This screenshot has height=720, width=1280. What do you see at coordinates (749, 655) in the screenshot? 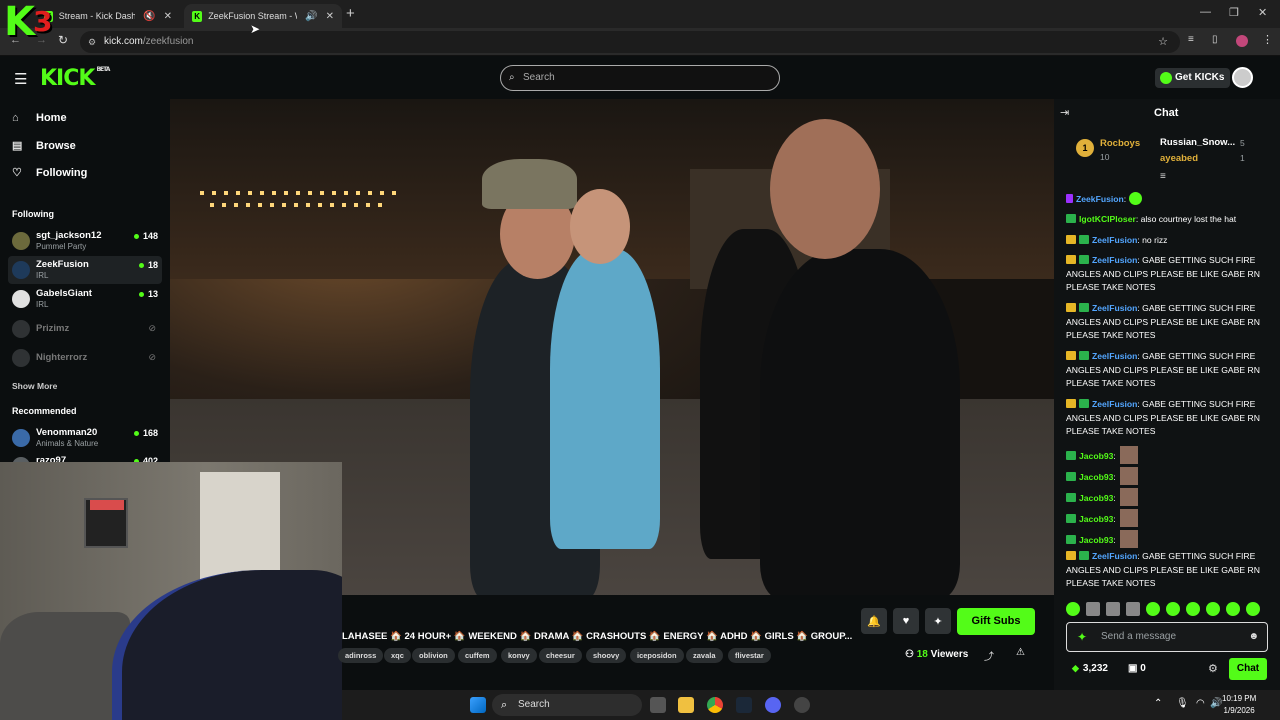
I see `stream-tag: flivestar` at bounding box center [749, 655].